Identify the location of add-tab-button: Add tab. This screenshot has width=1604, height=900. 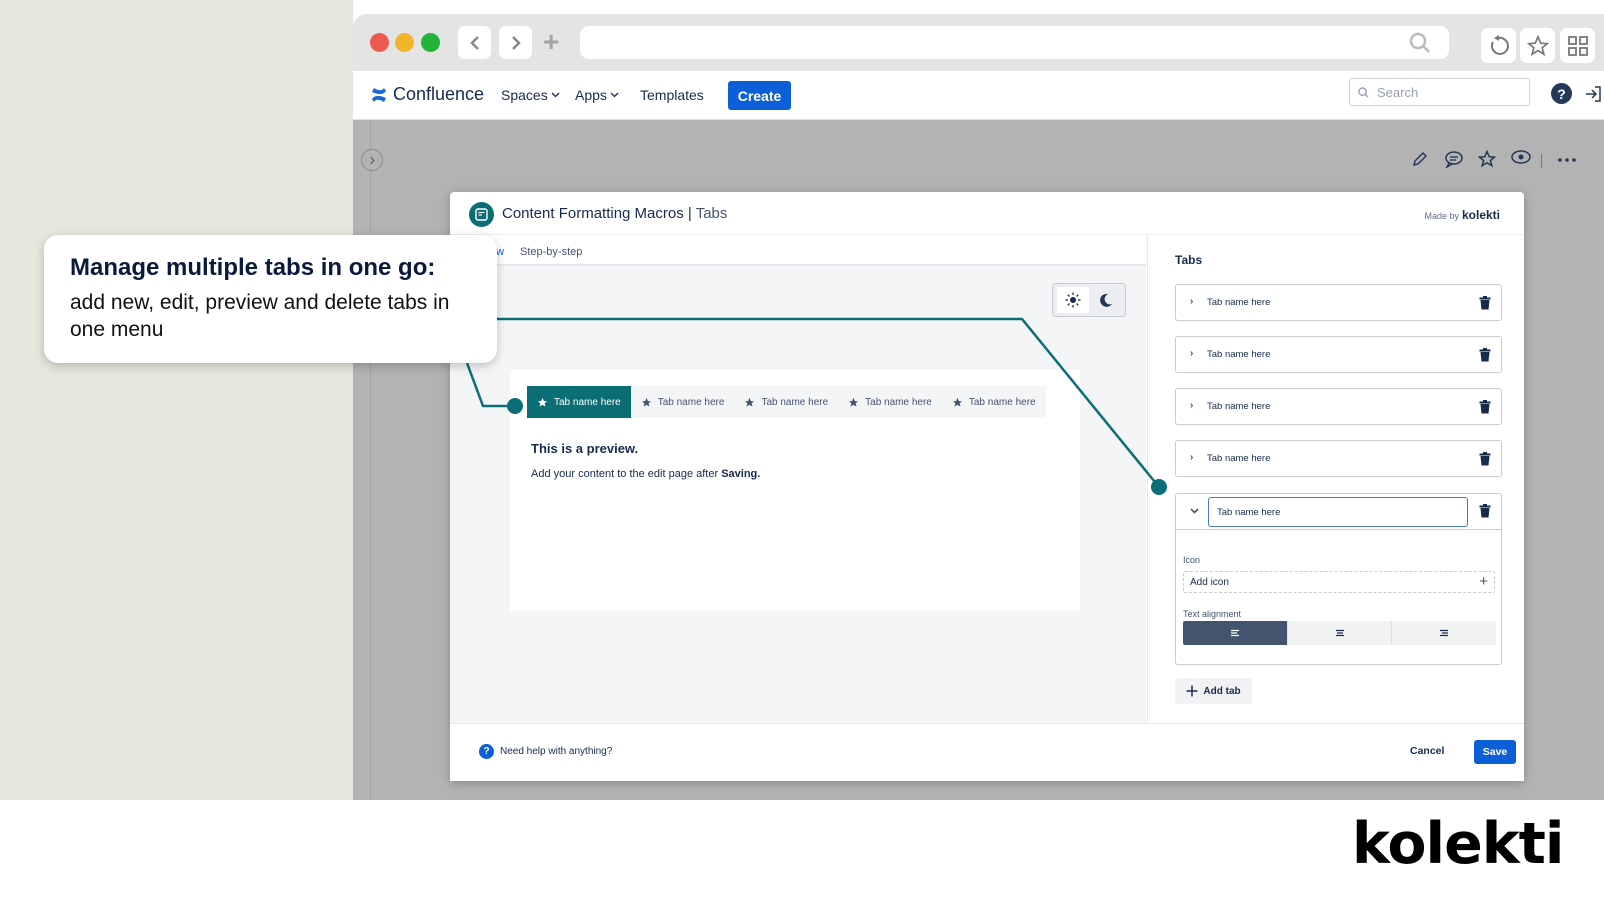
(1213, 691).